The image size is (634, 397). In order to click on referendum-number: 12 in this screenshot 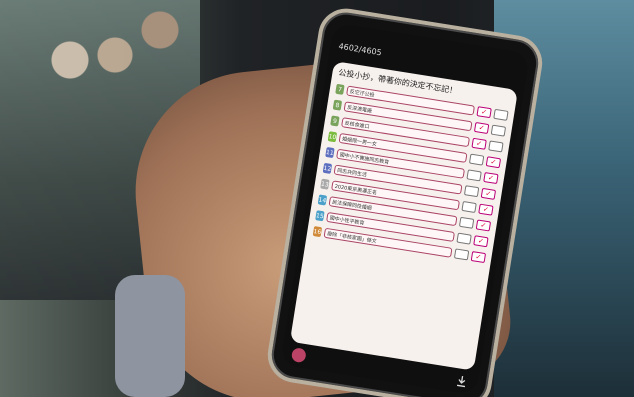, I will do `click(327, 168)`.